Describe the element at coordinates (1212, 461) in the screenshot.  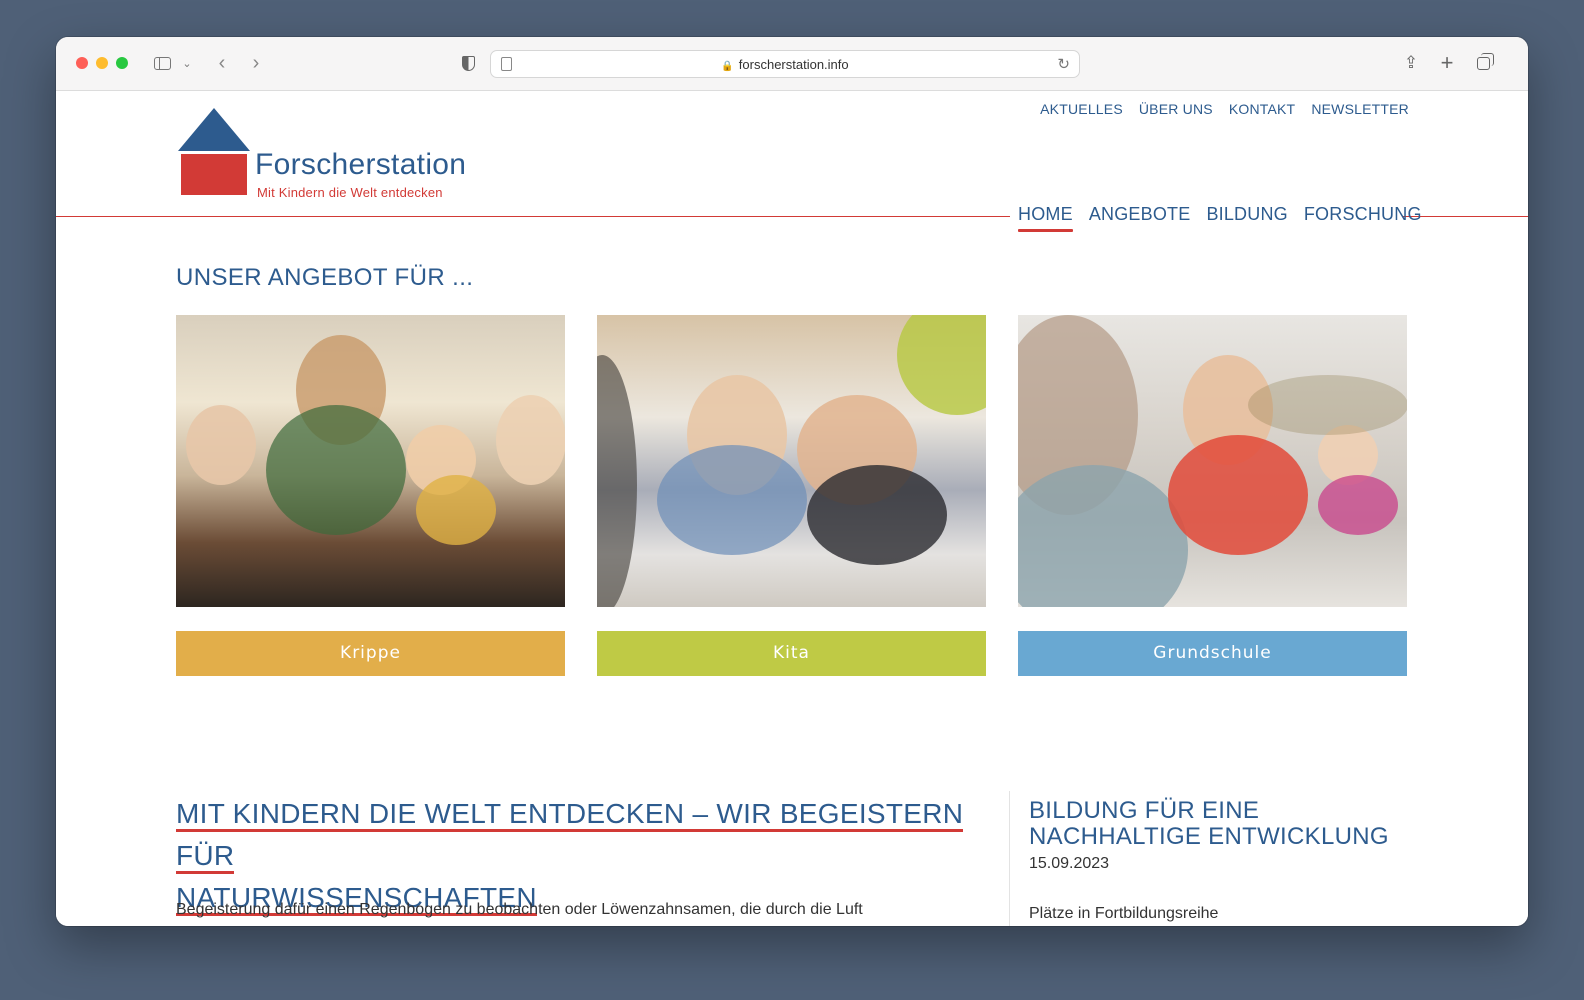
I see `grundschule-photo` at that location.